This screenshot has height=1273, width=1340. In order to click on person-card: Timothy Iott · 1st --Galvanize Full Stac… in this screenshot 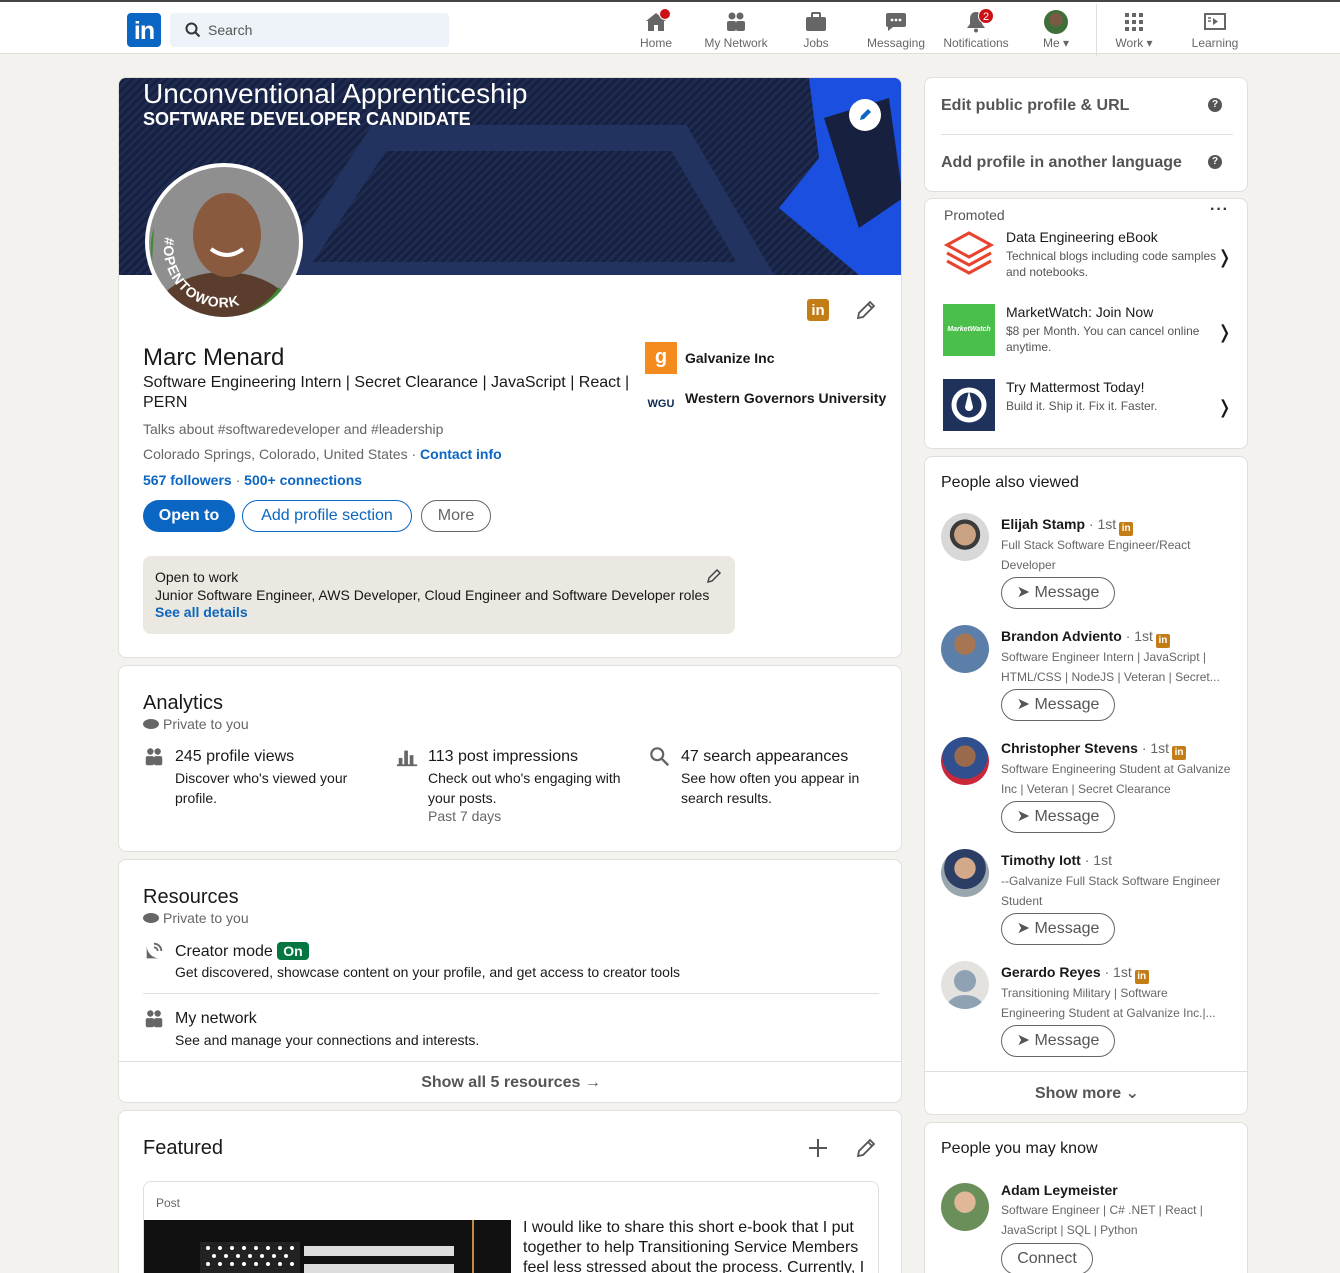, I will do `click(1086, 901)`.